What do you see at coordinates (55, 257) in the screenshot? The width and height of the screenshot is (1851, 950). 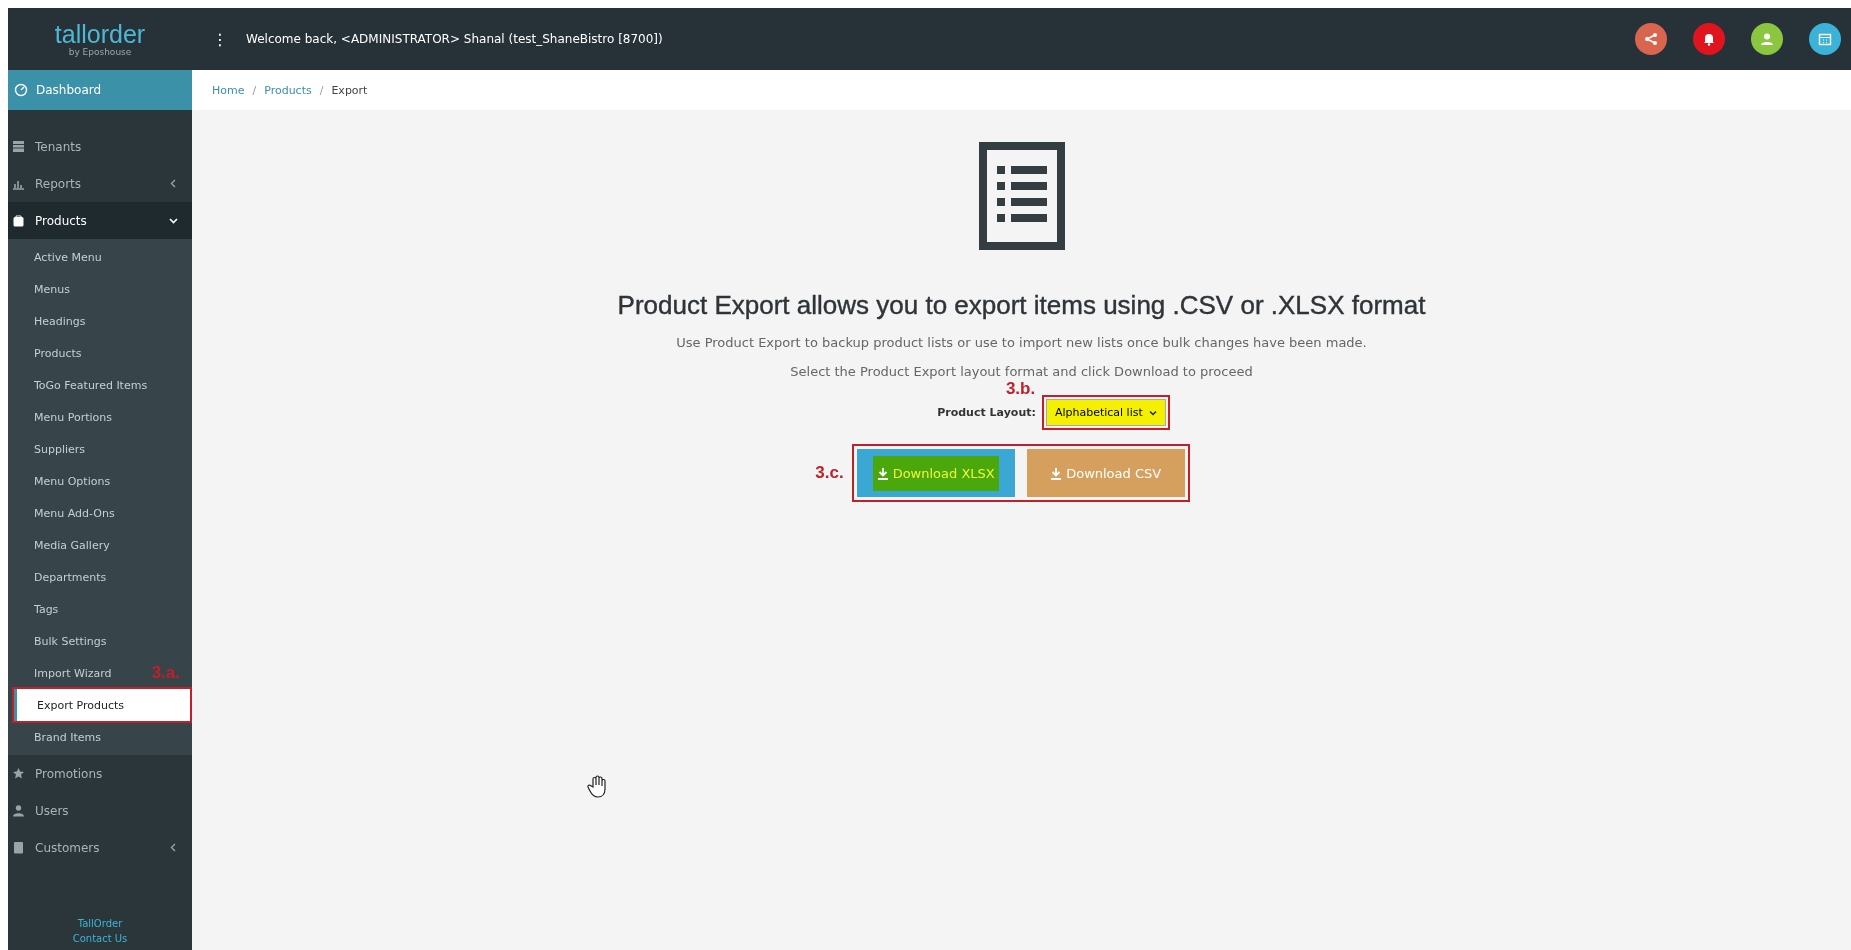 I see `sidebar-subitem: Active Menu` at bounding box center [55, 257].